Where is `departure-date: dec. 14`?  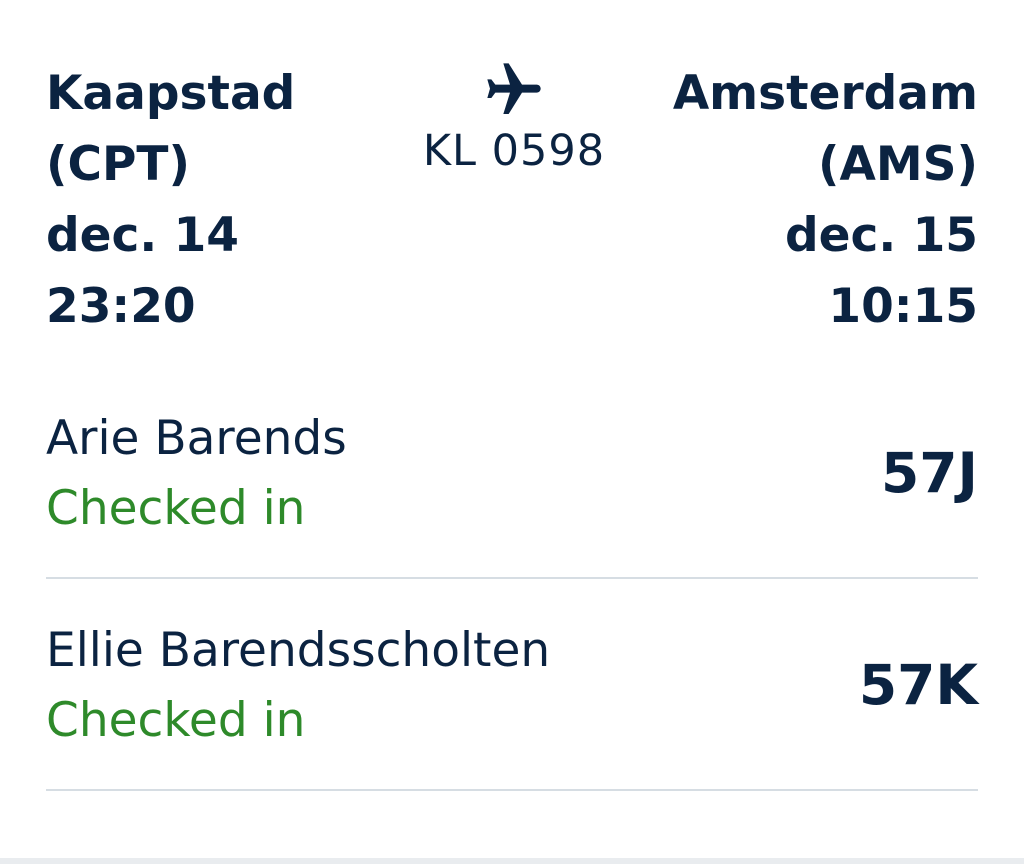 departure-date: dec. 14 is located at coordinates (143, 235).